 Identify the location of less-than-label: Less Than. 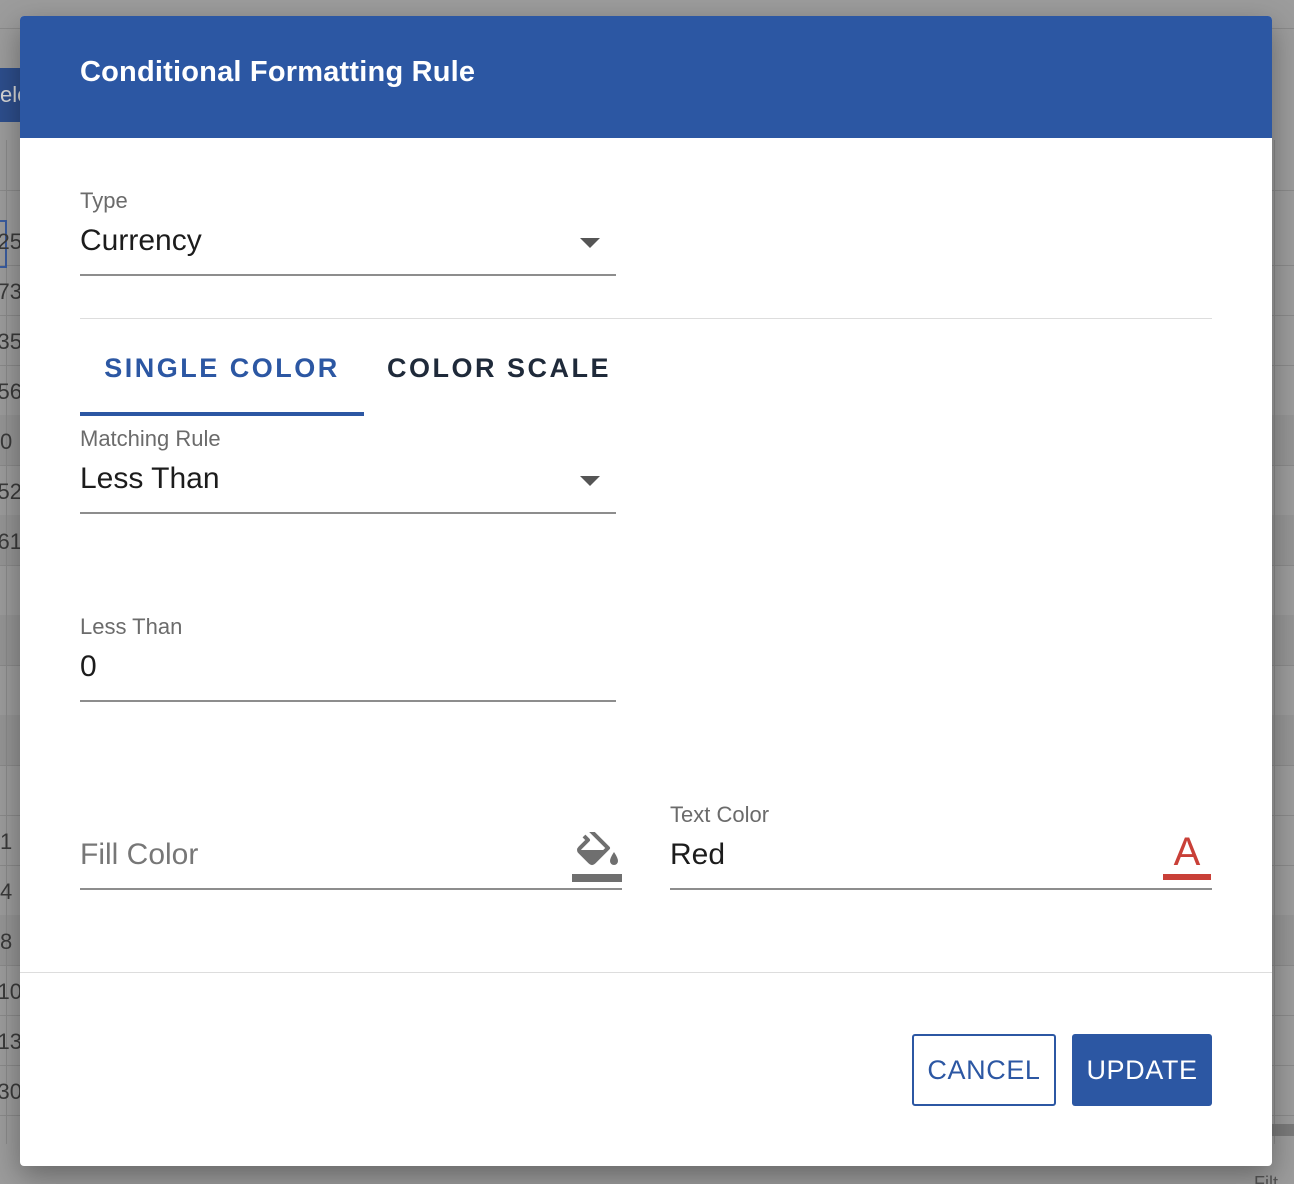
(131, 626).